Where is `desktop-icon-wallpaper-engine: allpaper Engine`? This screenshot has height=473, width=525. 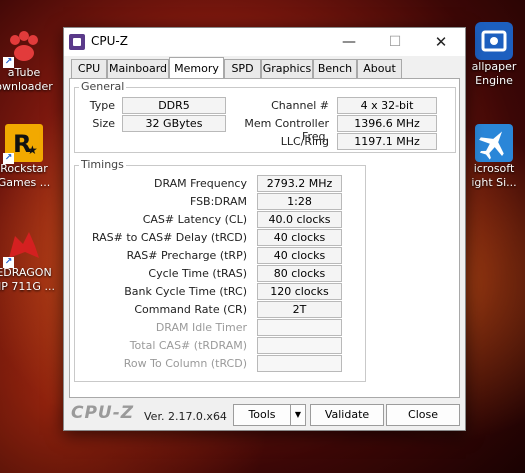 desktop-icon-wallpaper-engine: allpaper Engine is located at coordinates (493, 55).